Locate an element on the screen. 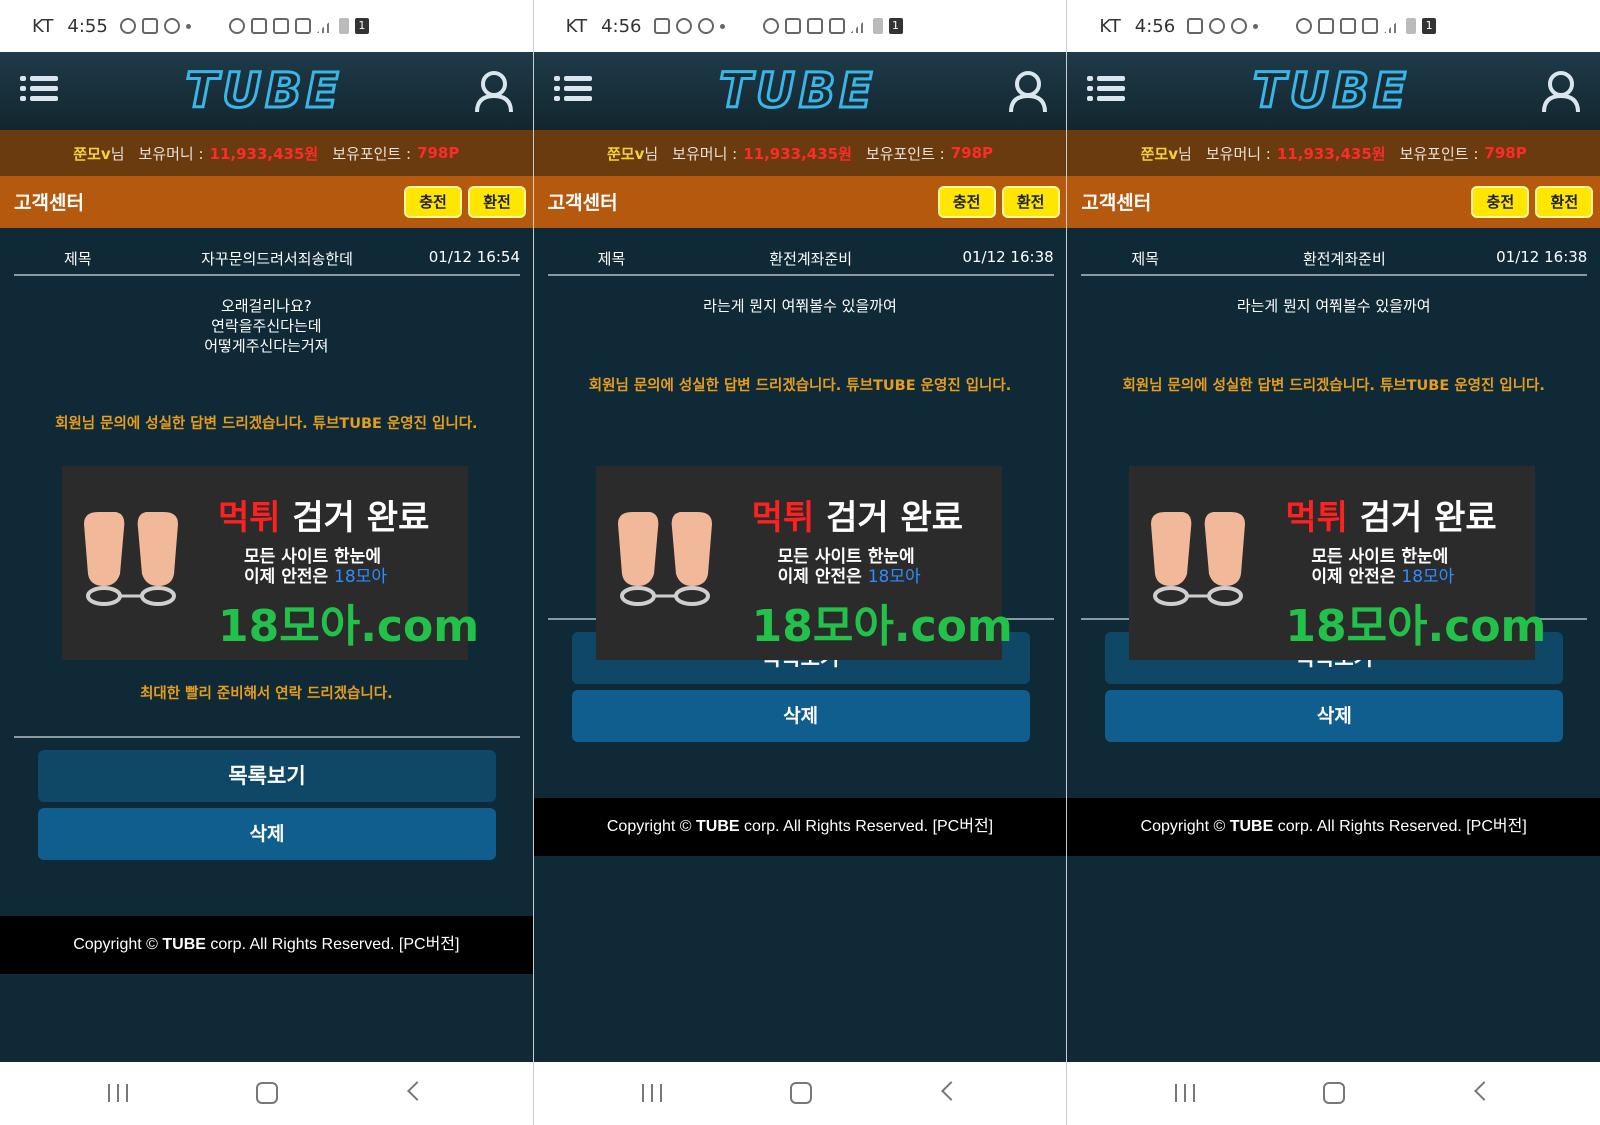 Image resolution: width=1600 pixels, height=1125 pixels. android-nav-bar is located at coordinates (266, 1093).